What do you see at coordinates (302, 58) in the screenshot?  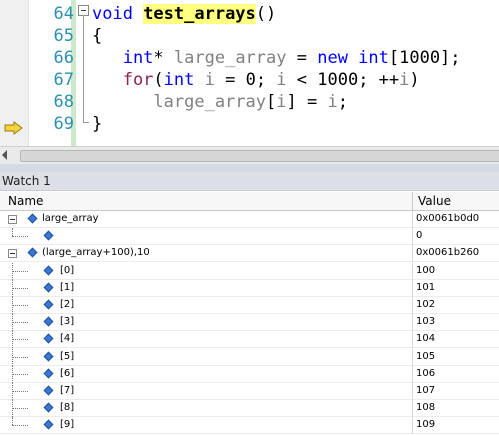 I see `code-token: =` at bounding box center [302, 58].